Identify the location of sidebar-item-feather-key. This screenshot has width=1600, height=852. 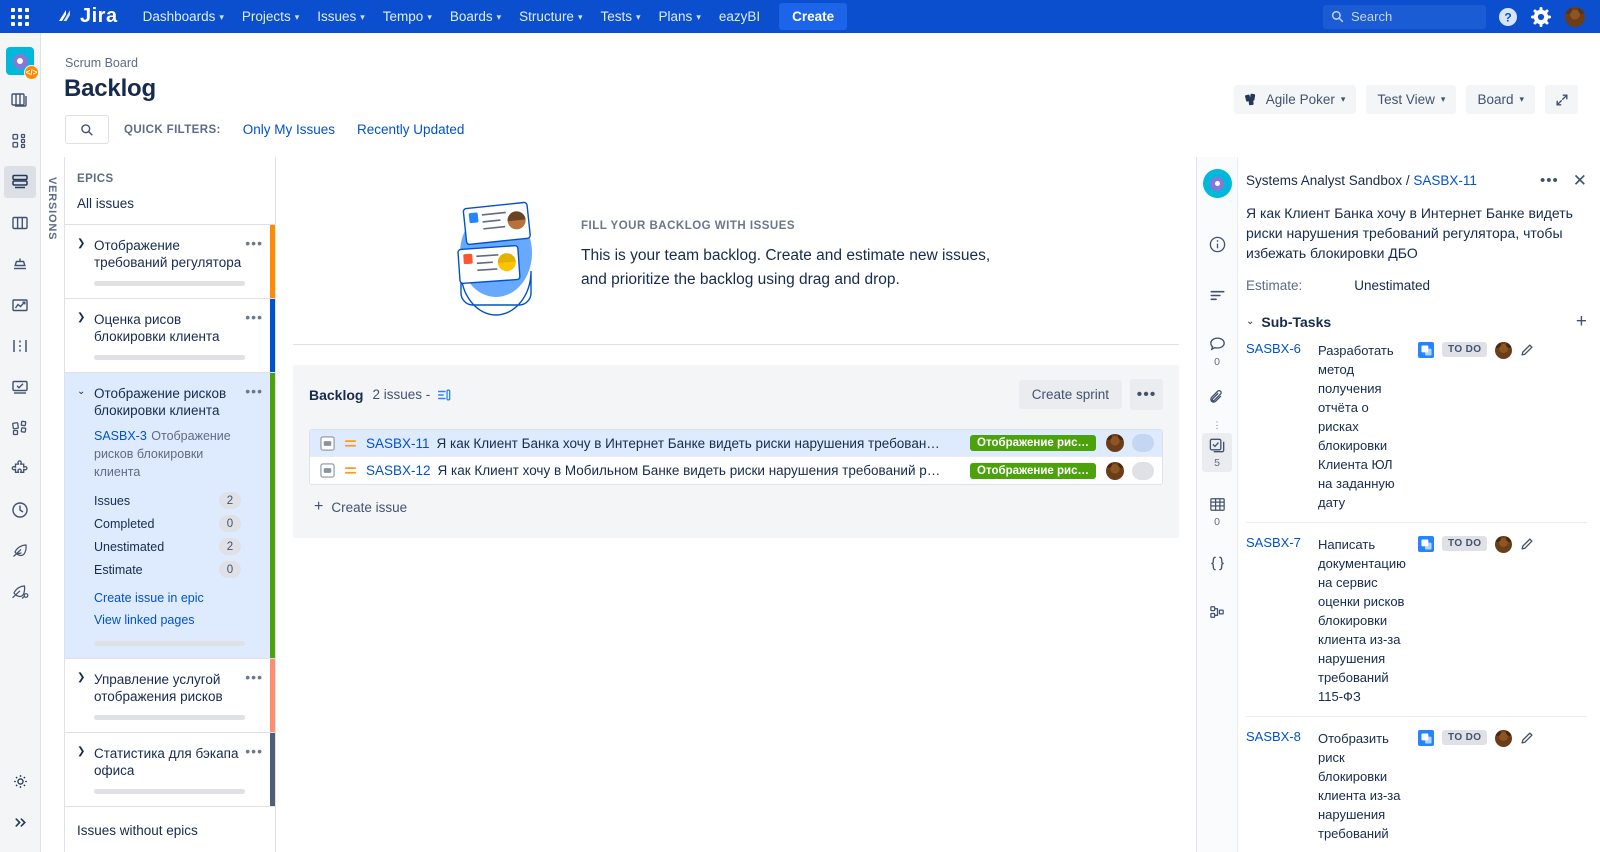
(20, 592).